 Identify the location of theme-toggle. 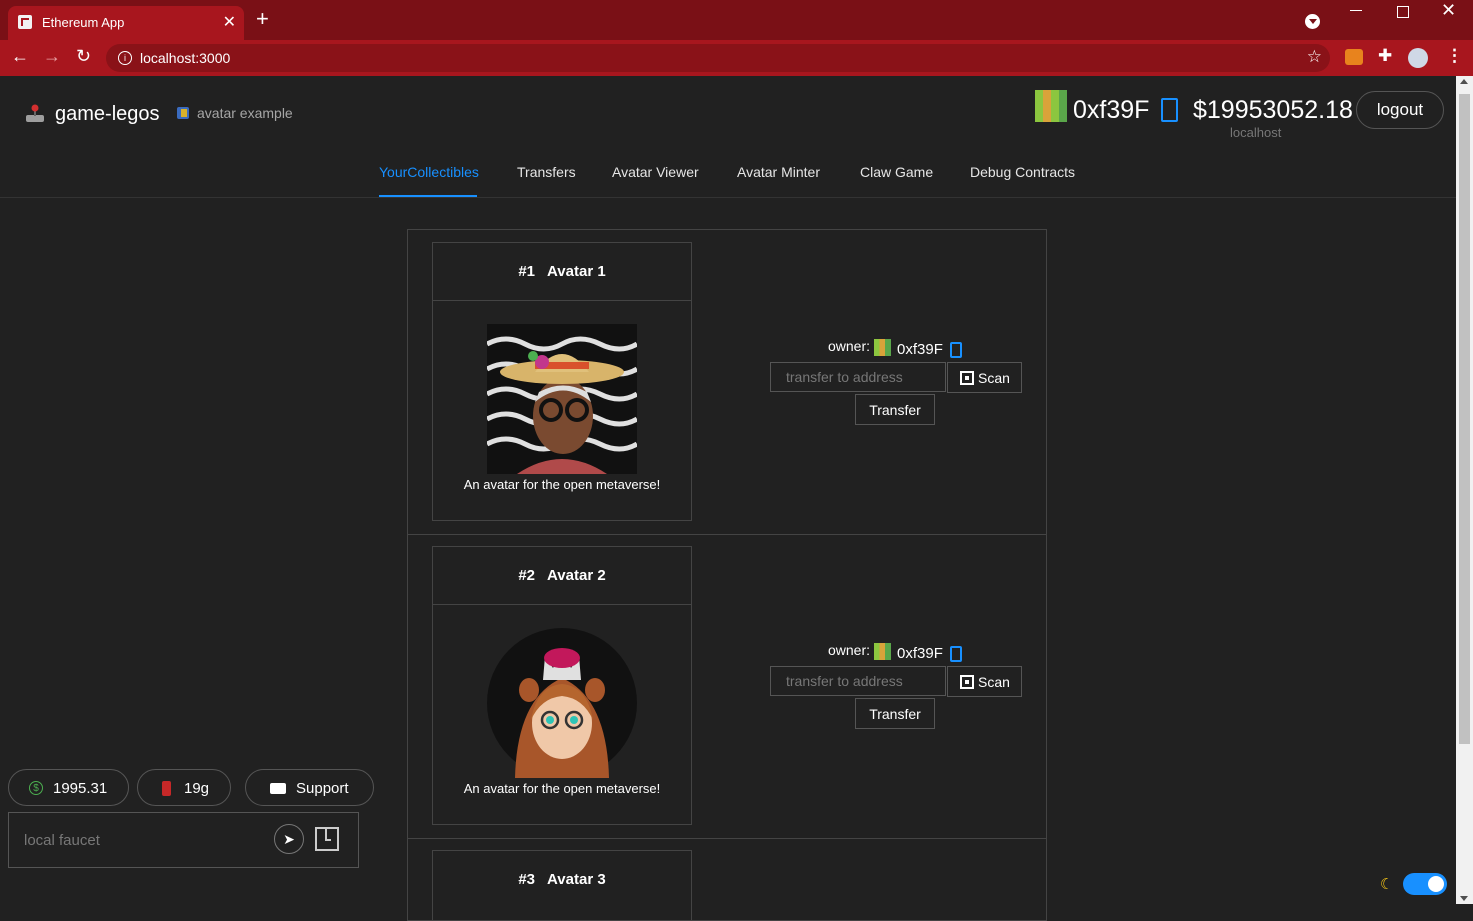
(1425, 884).